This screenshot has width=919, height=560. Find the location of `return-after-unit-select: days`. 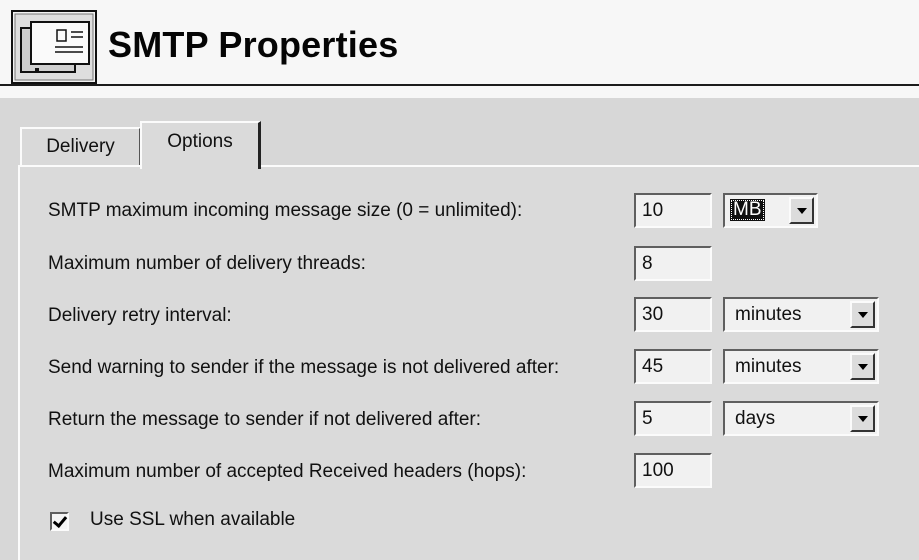

return-after-unit-select: days is located at coordinates (801, 418).